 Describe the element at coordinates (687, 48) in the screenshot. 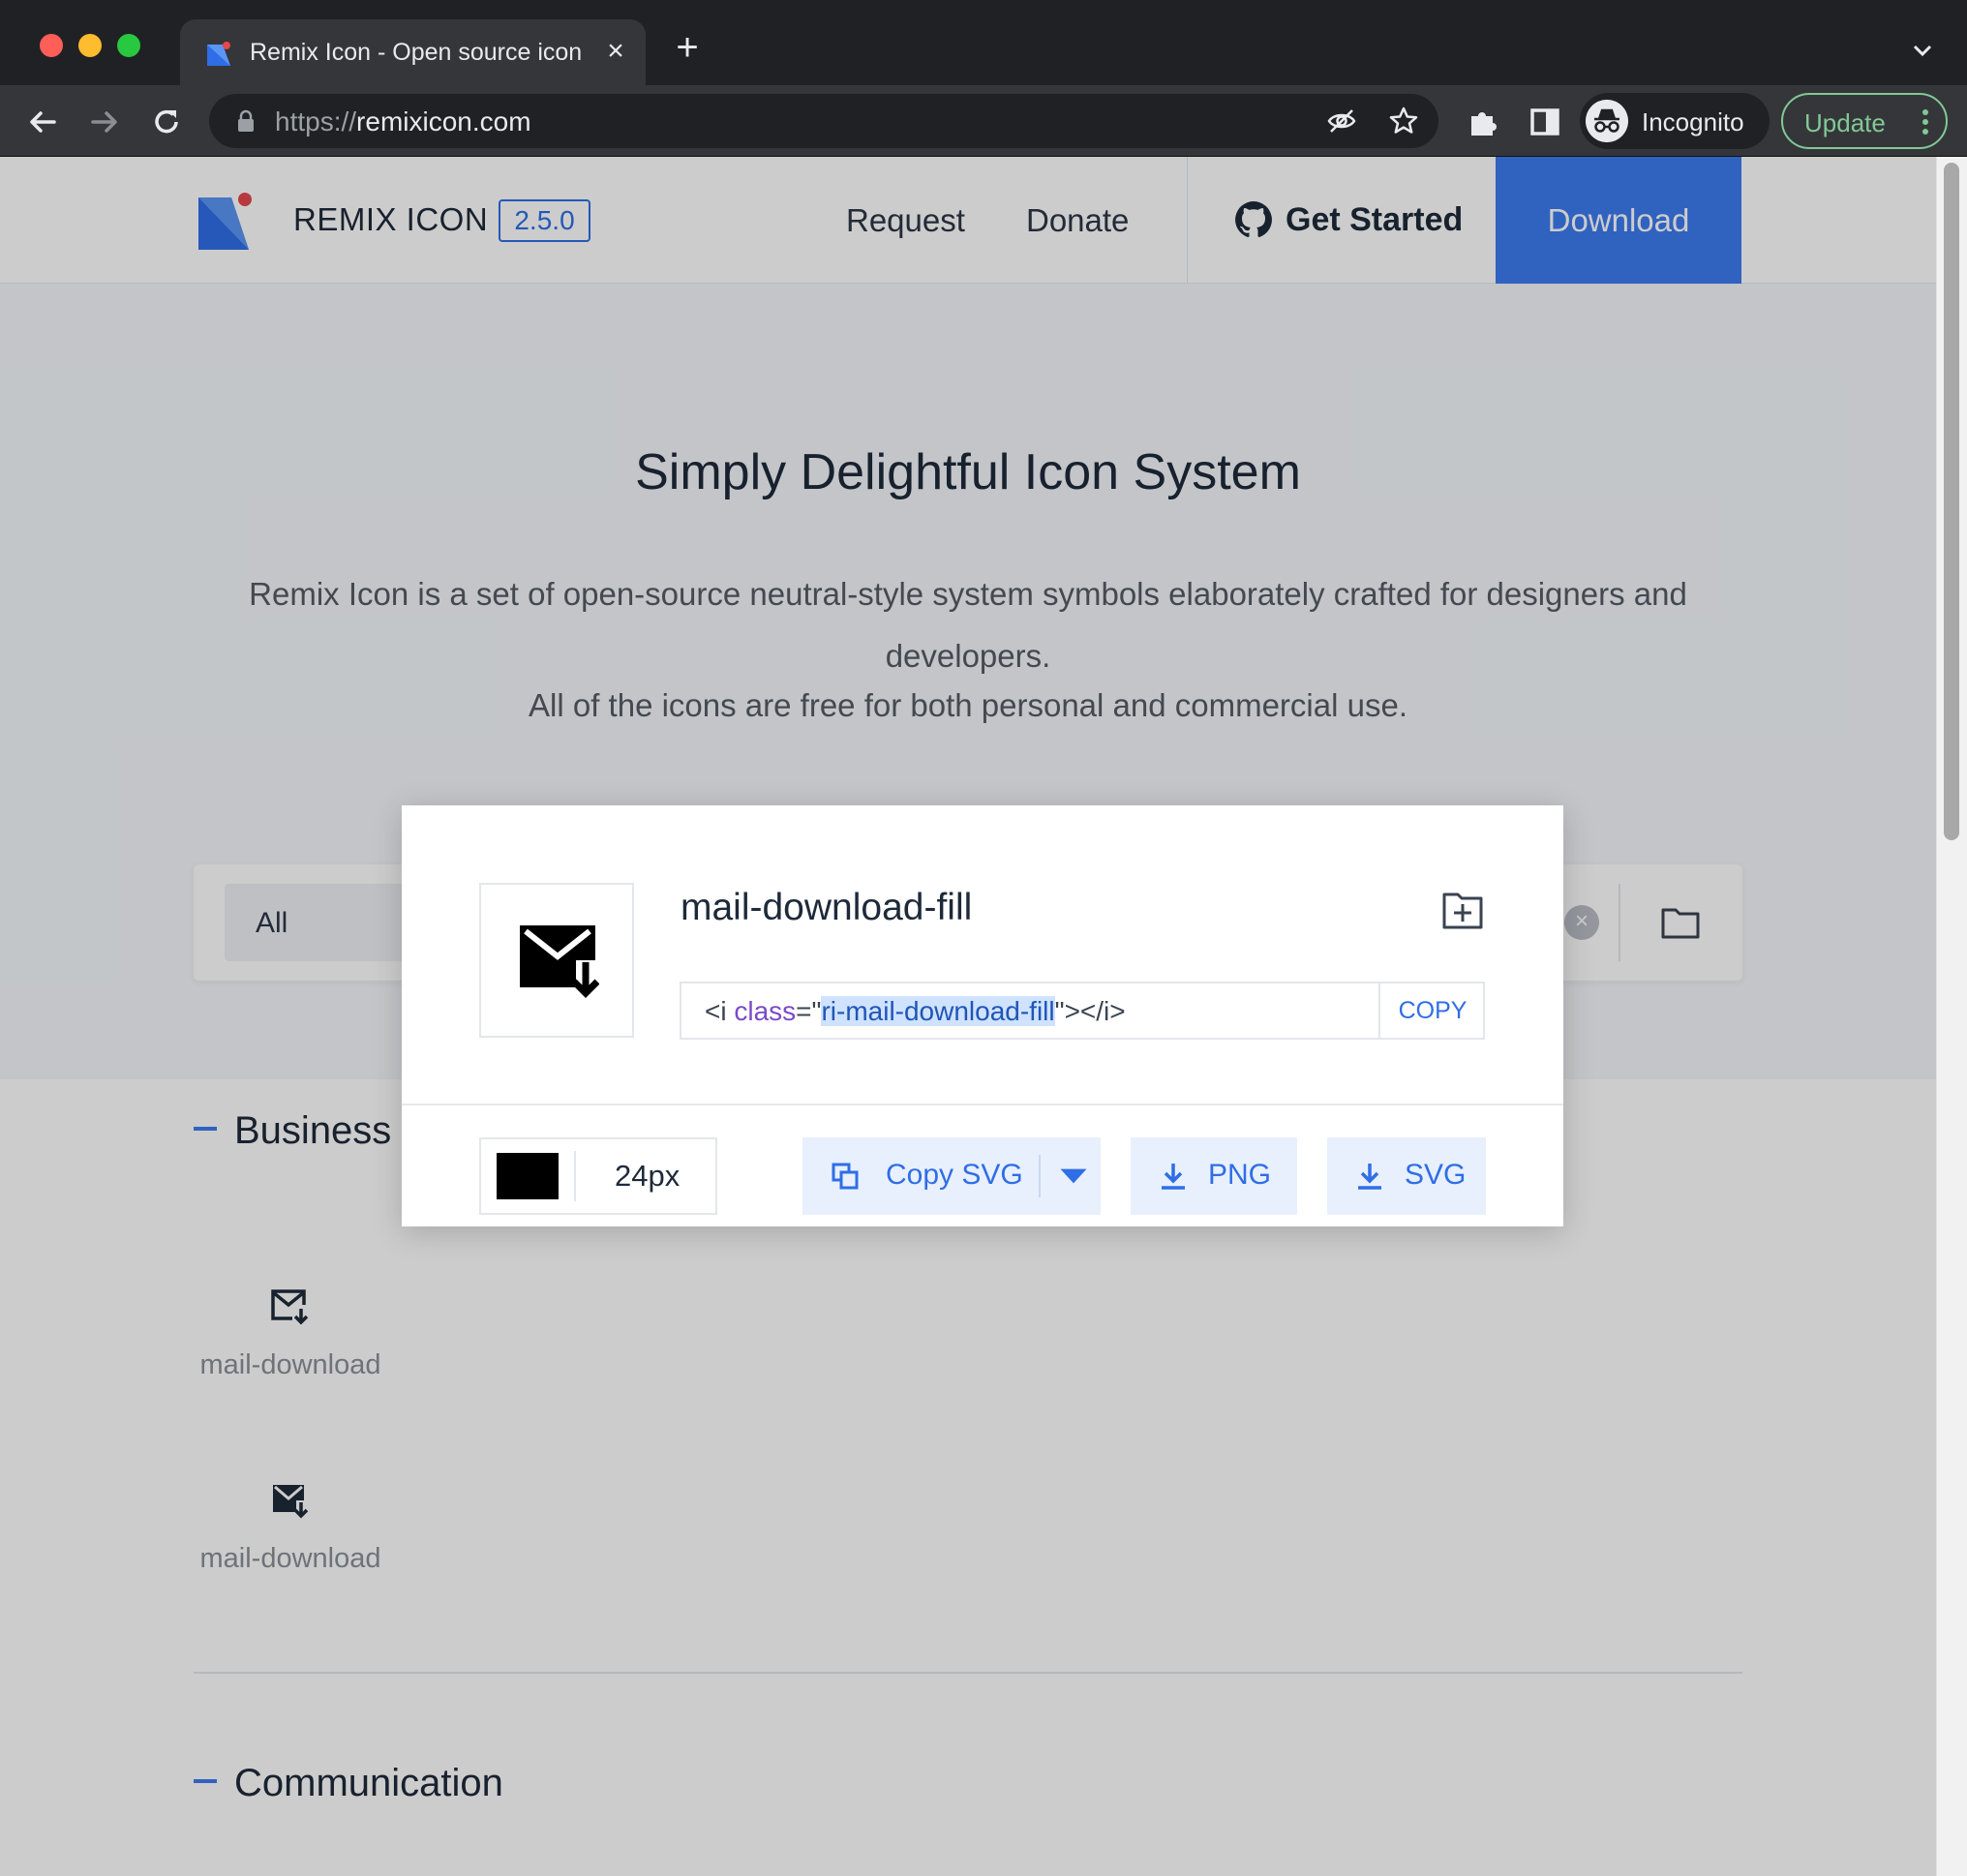

I see `new-tab-button: +` at that location.